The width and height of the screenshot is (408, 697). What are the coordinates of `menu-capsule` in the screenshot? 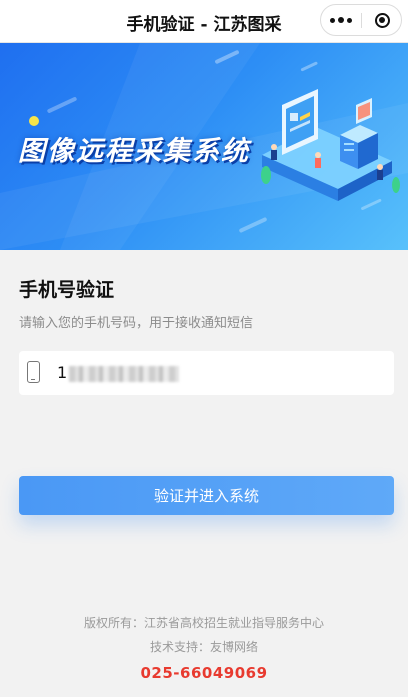 It's located at (361, 20).